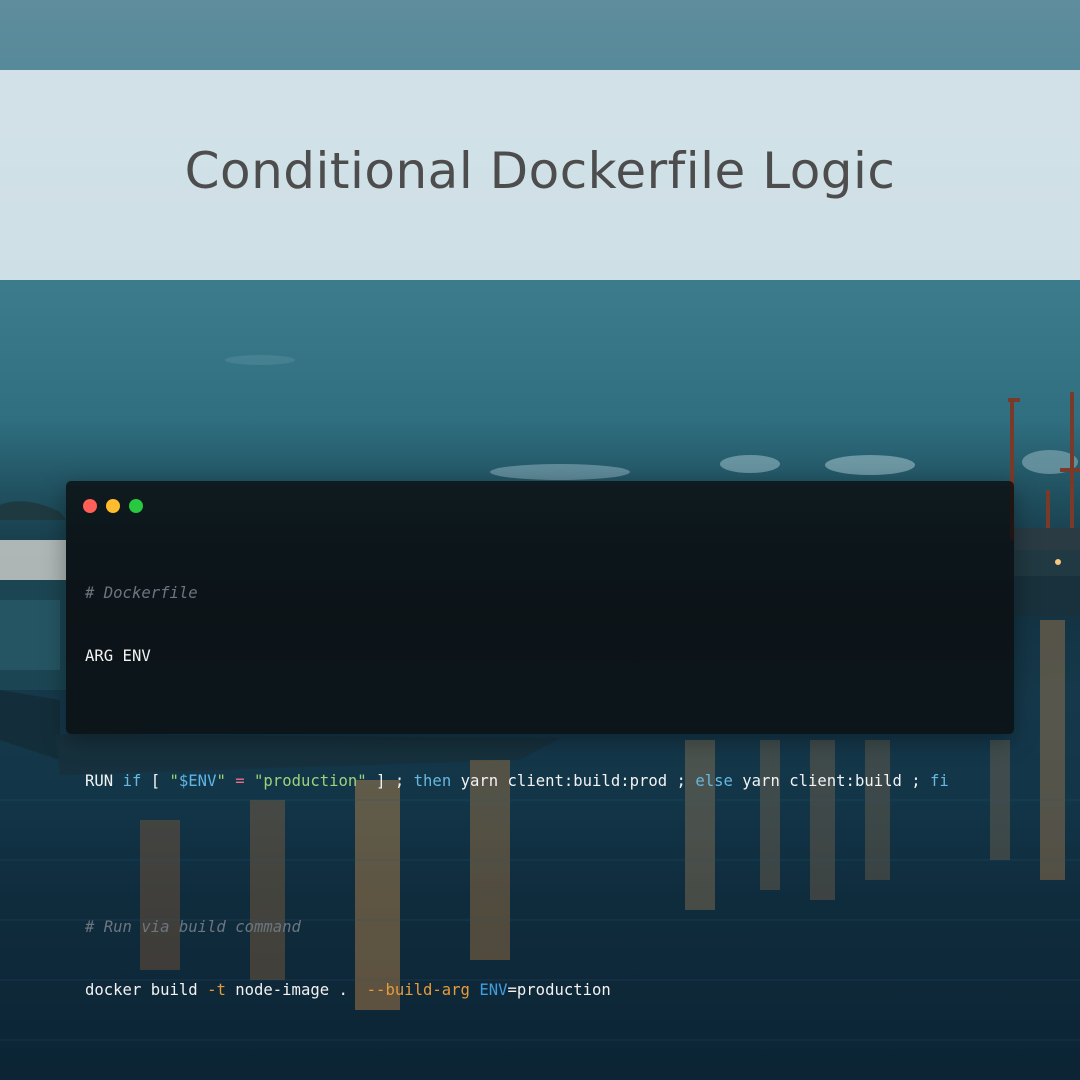 The image size is (1080, 1080). What do you see at coordinates (418, 990) in the screenshot?
I see `code-flag: --build-arg` at bounding box center [418, 990].